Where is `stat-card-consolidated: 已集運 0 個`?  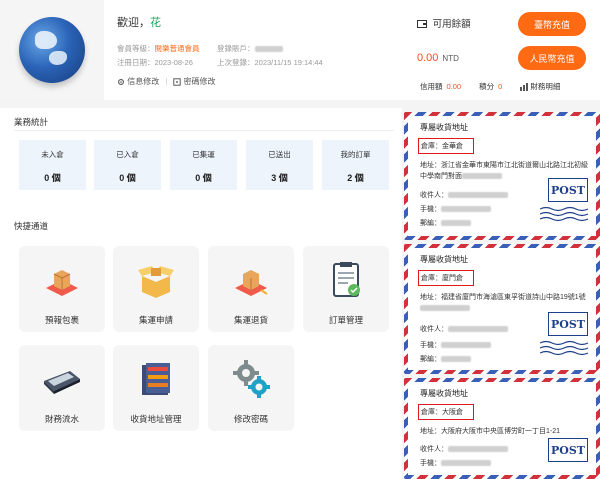 stat-card-consolidated: 已集運 0 個 is located at coordinates (203, 165).